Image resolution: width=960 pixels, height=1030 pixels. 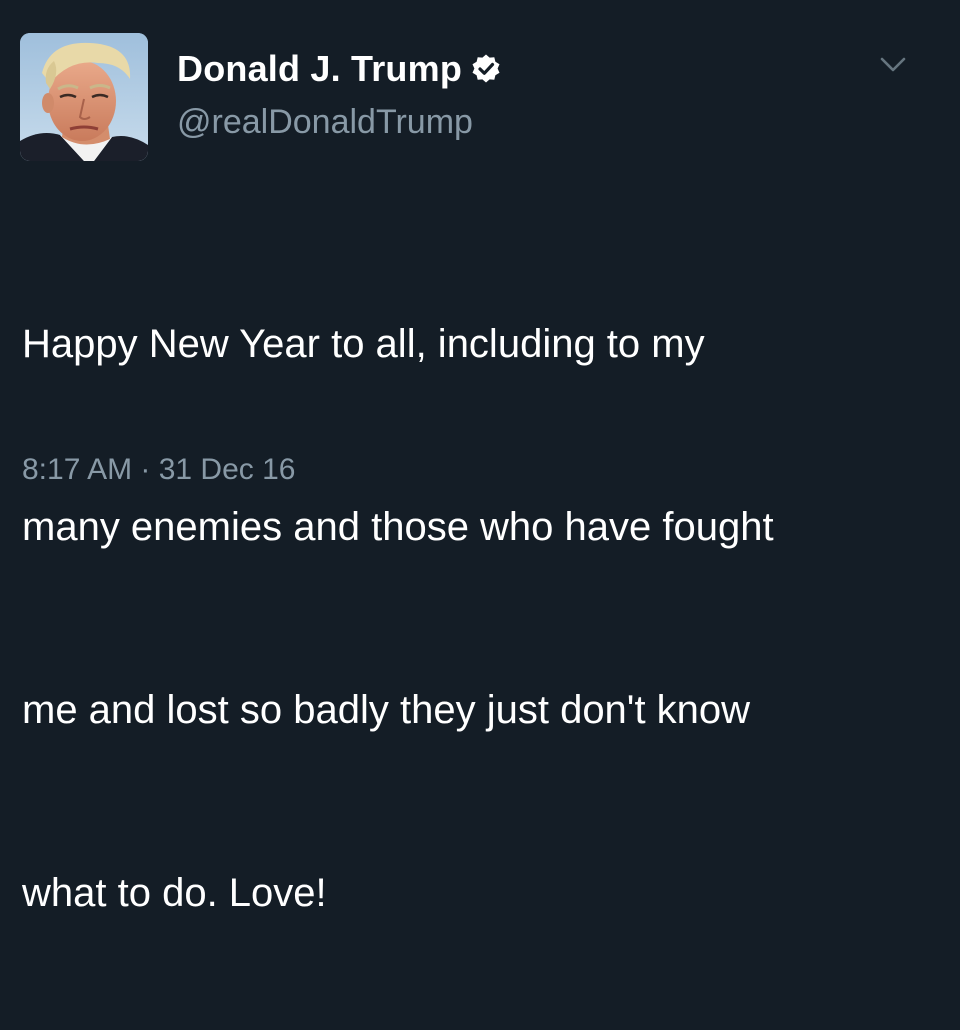 What do you see at coordinates (325, 122) in the screenshot?
I see `user-handle: @realDonaldTrump` at bounding box center [325, 122].